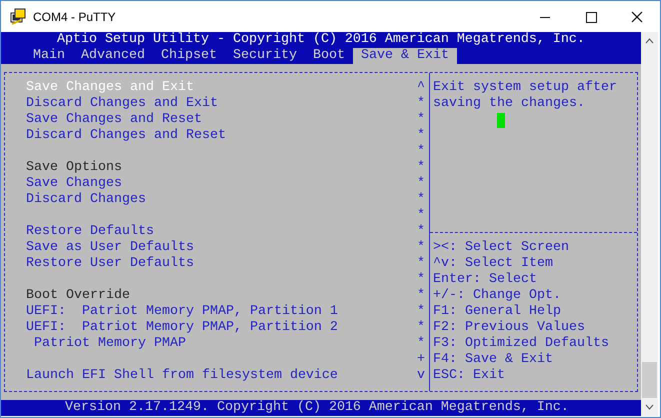 The height and width of the screenshot is (418, 661). What do you see at coordinates (525, 87) in the screenshot?
I see `help-text: Exit system setup after` at bounding box center [525, 87].